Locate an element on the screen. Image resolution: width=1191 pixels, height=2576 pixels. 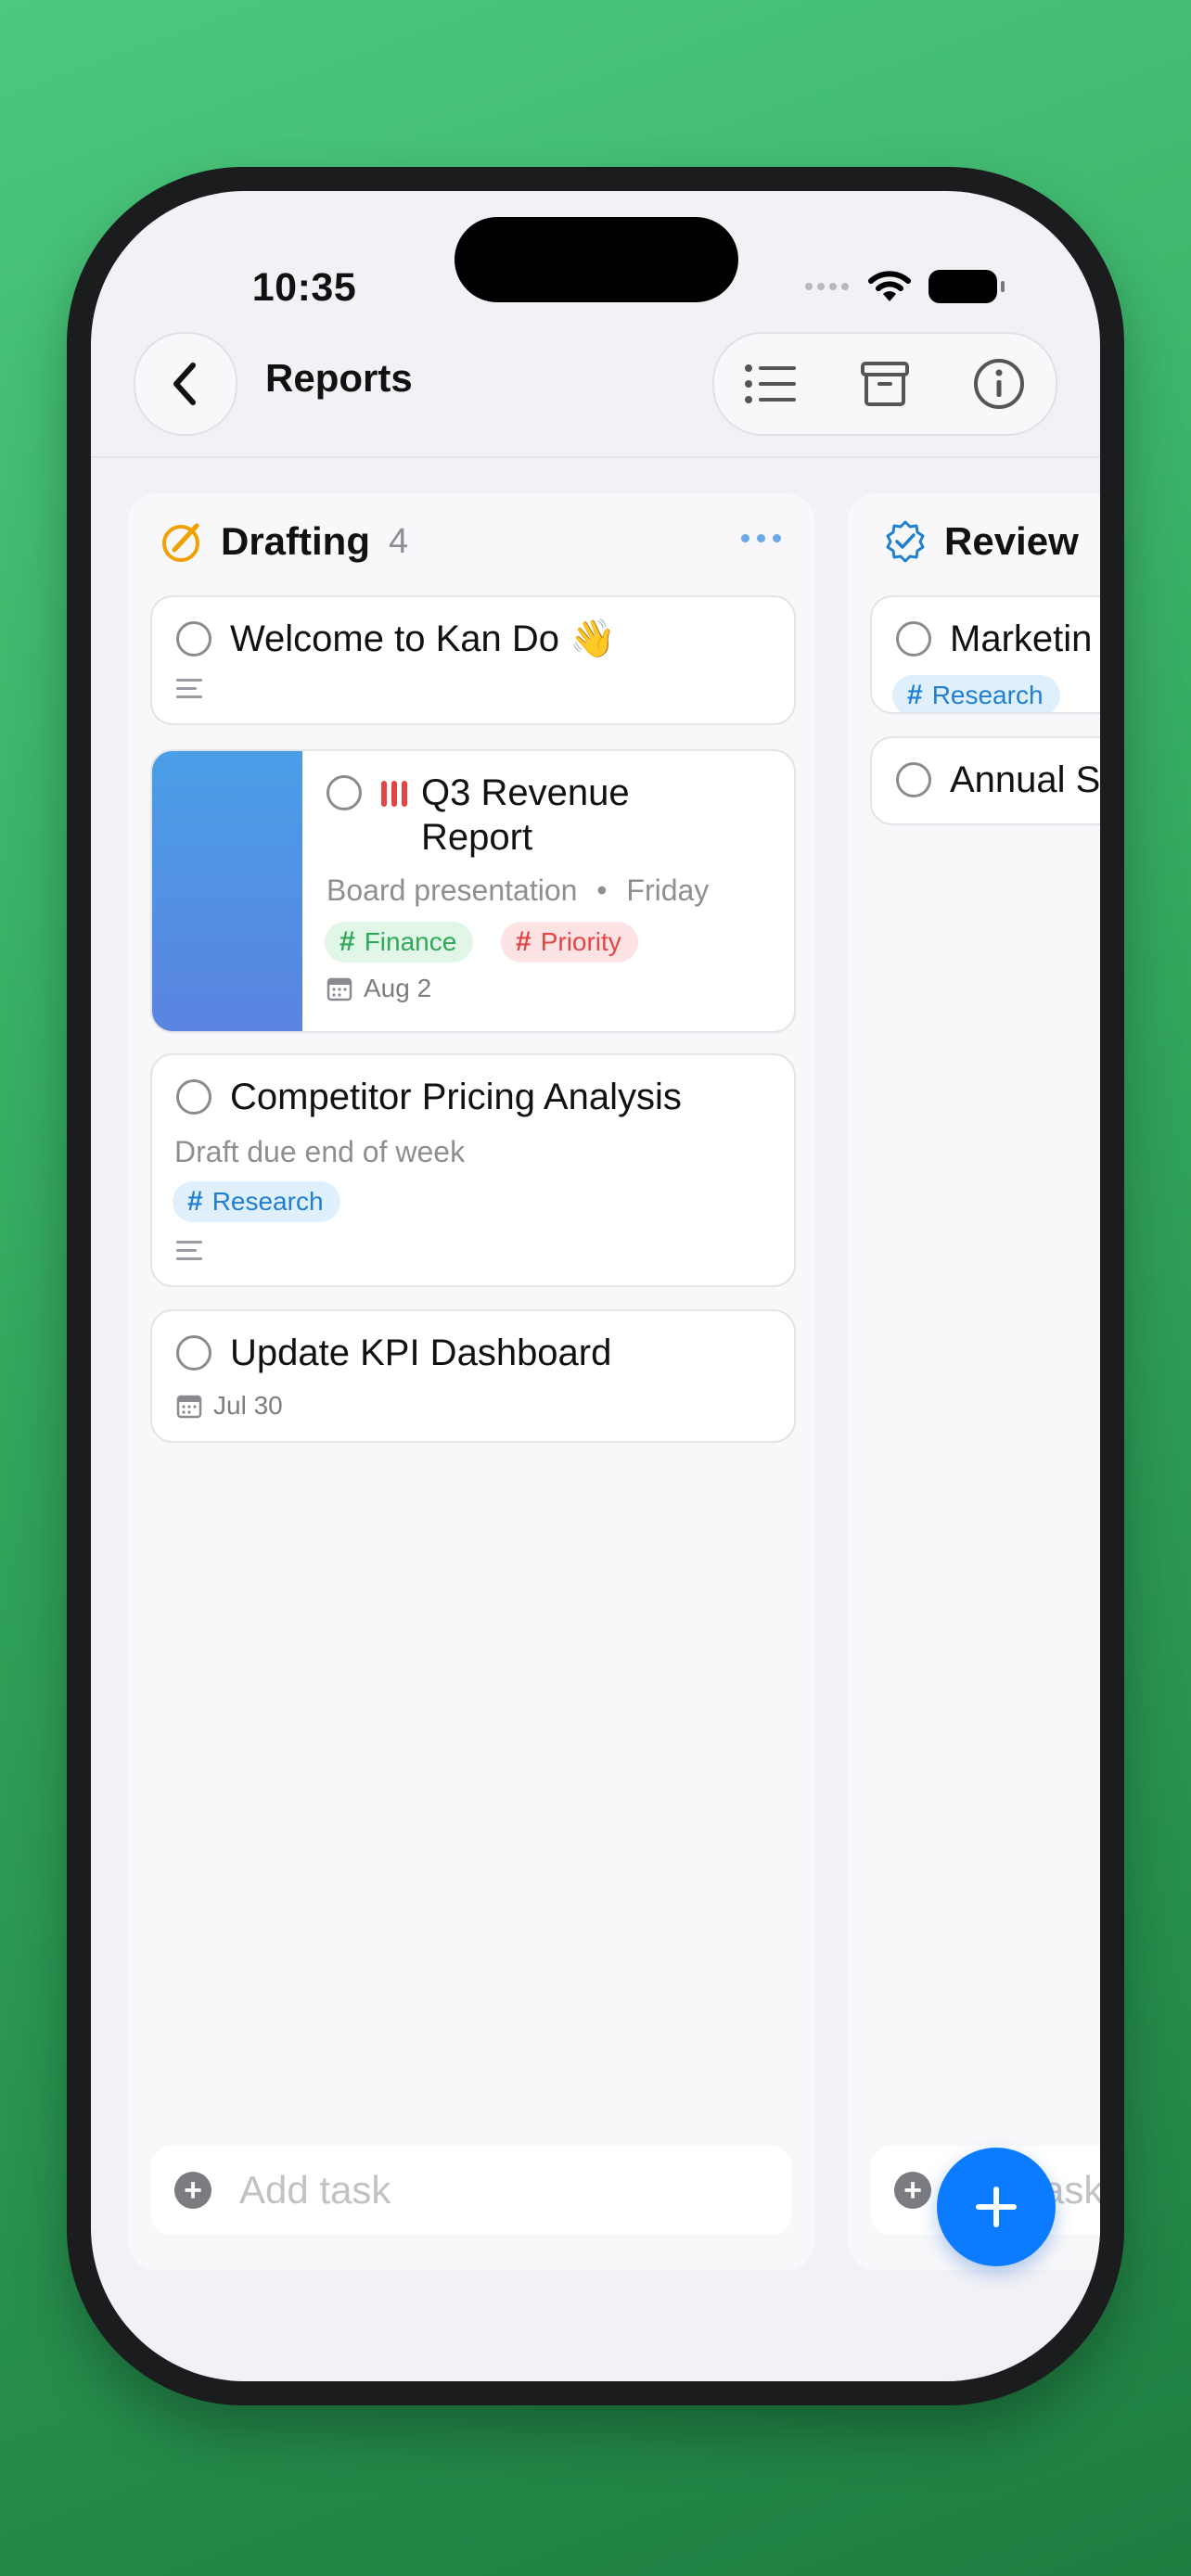
chevron-left-icon is located at coordinates (184, 384).